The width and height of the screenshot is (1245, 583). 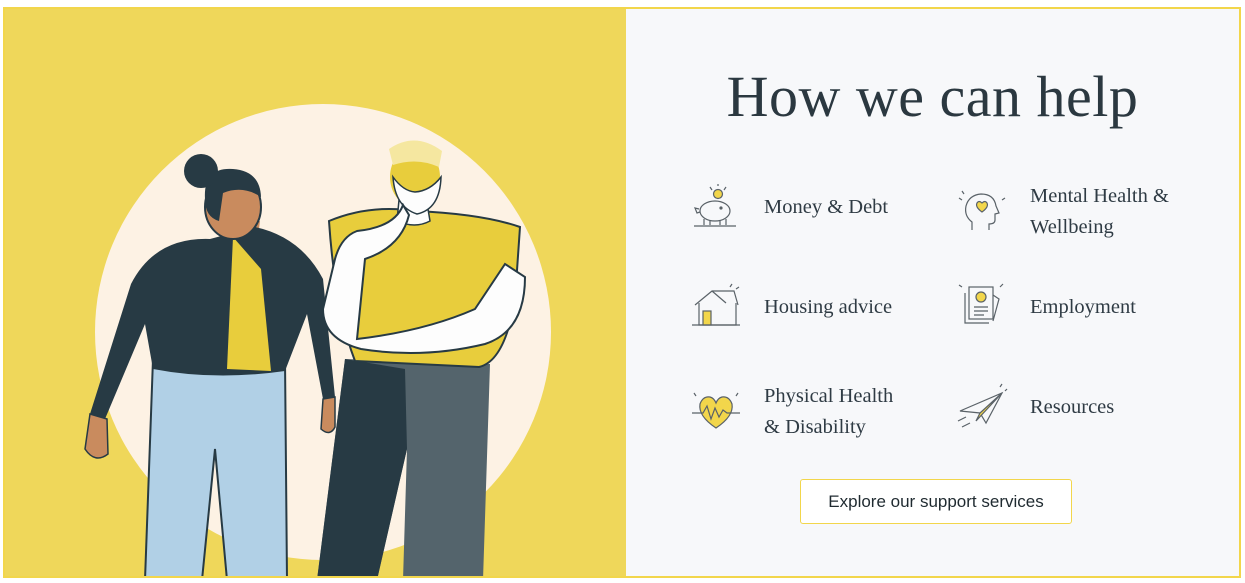 What do you see at coordinates (1083, 306) in the screenshot?
I see `service-label: Employment` at bounding box center [1083, 306].